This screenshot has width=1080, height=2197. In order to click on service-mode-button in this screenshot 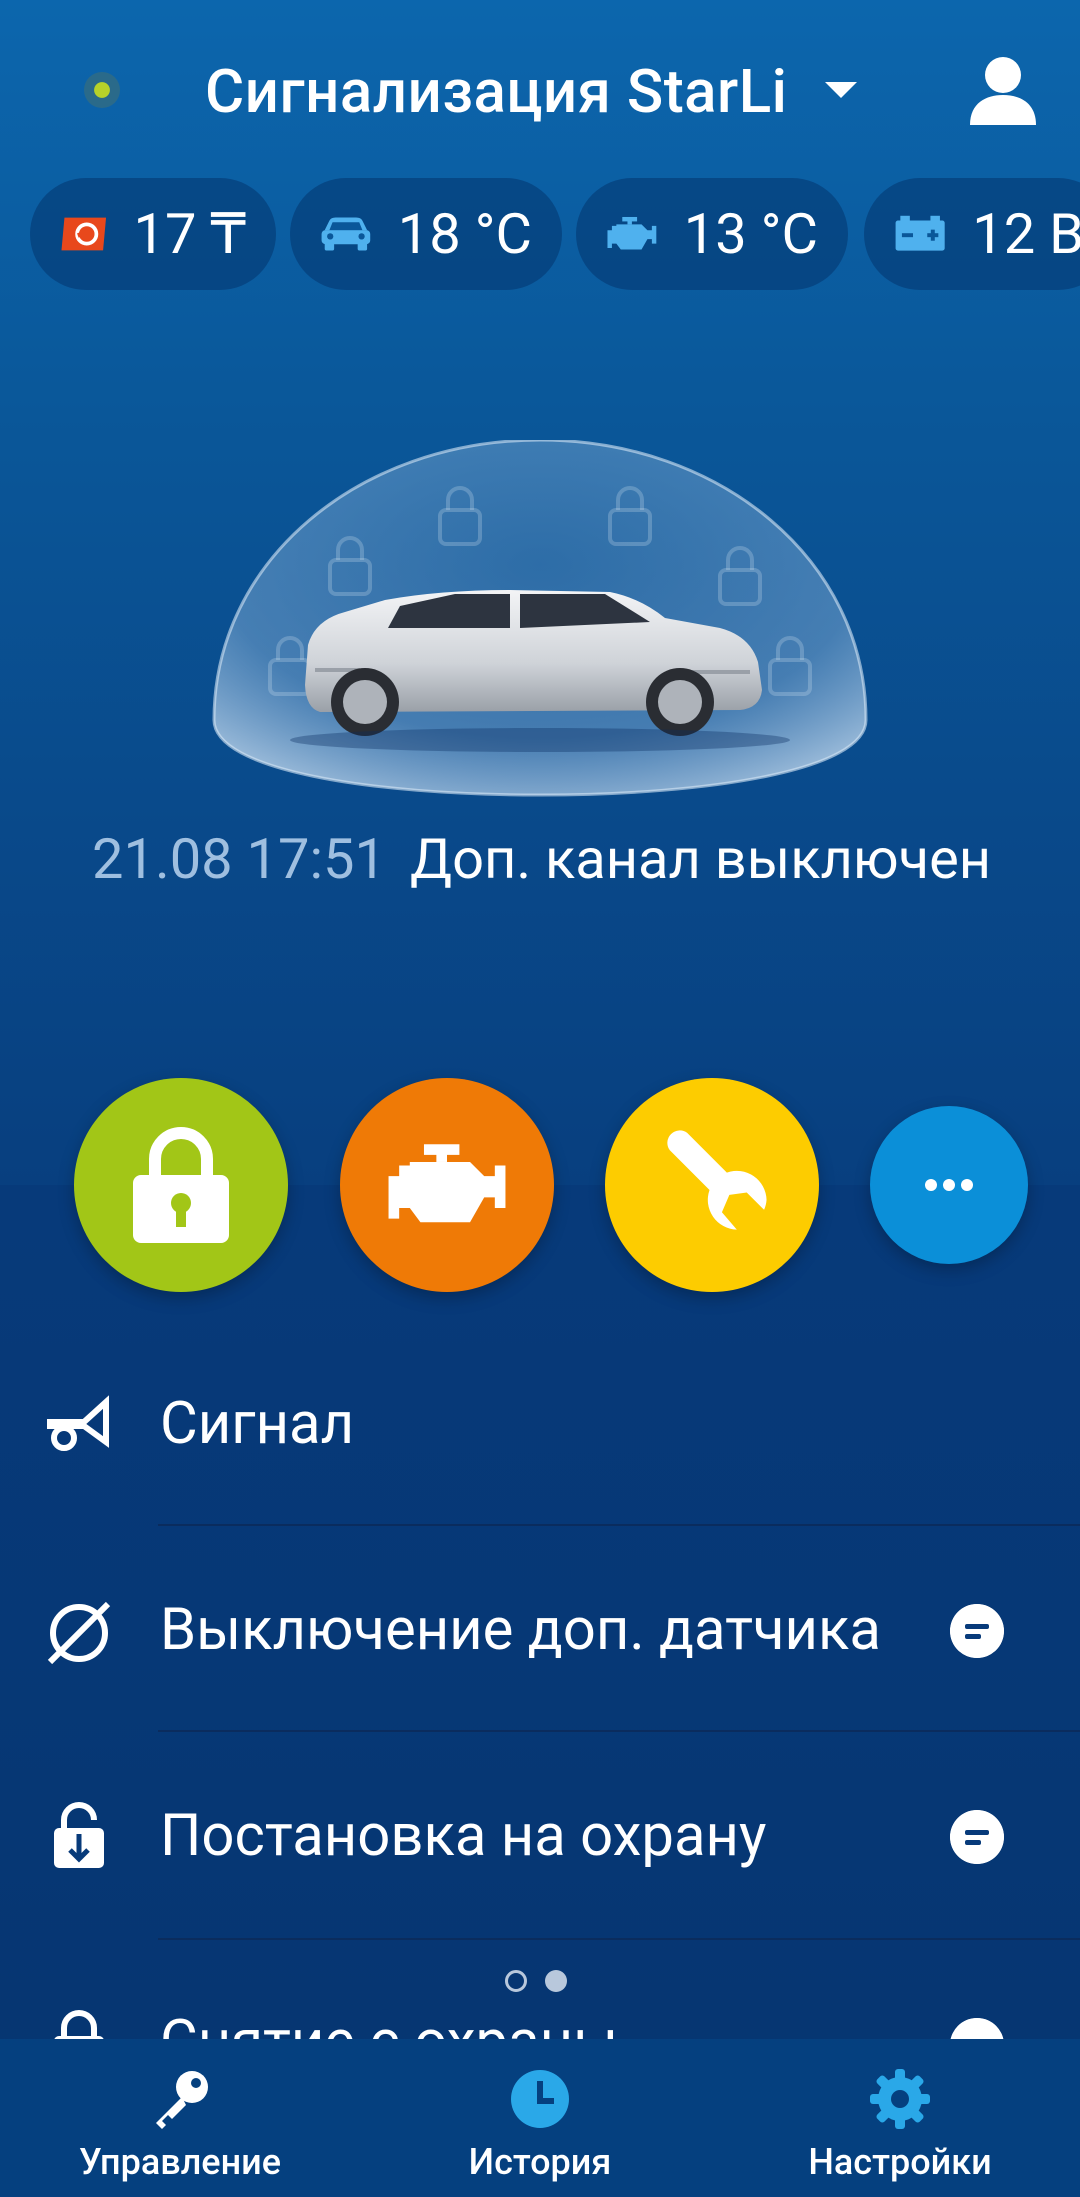, I will do `click(712, 1185)`.